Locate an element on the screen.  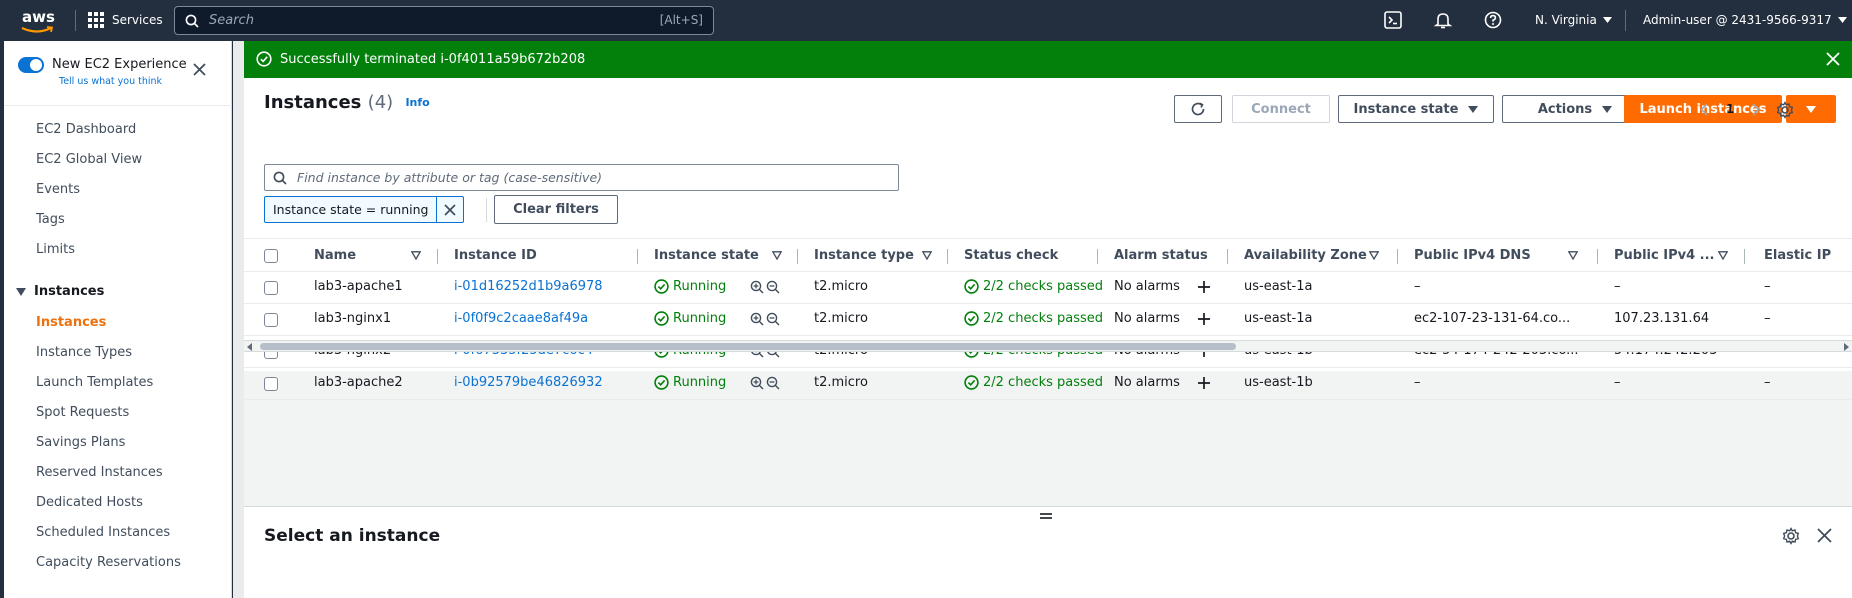
column-header-alarm-status: Alarm status is located at coordinates (1161, 255).